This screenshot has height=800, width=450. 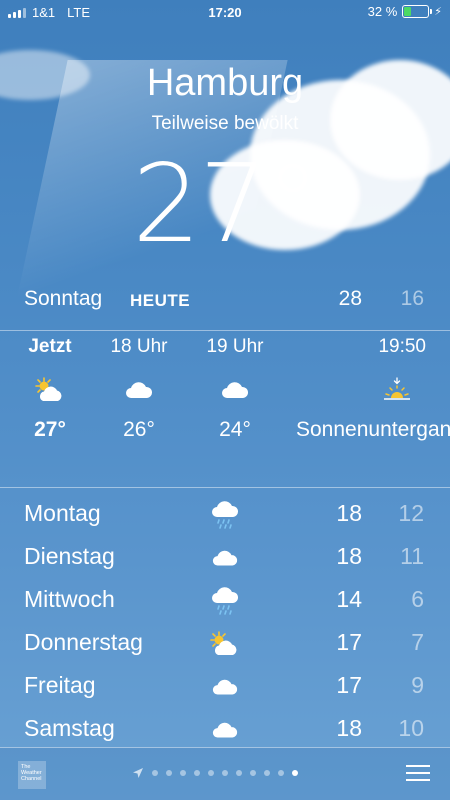 What do you see at coordinates (225, 204) in the screenshot?
I see `current-temperature: 27°` at bounding box center [225, 204].